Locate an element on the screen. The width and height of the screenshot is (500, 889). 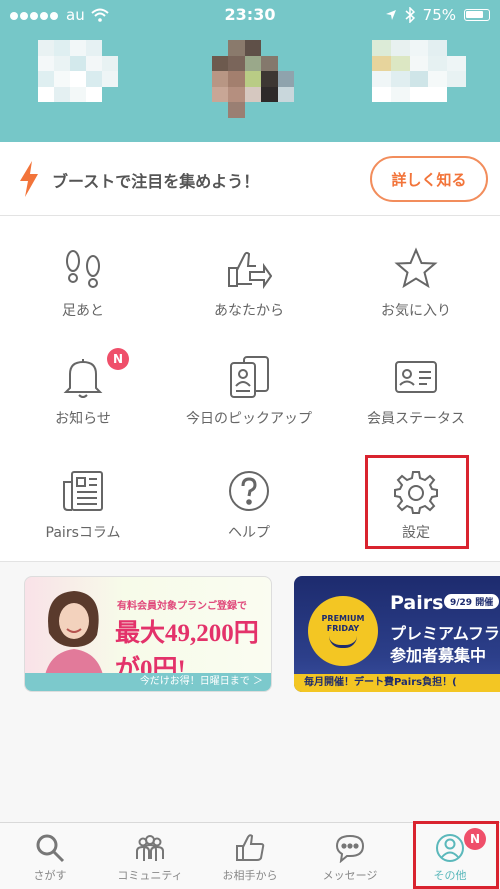
menu-item-notifications: お知らせ N is located at coordinates (83, 380).